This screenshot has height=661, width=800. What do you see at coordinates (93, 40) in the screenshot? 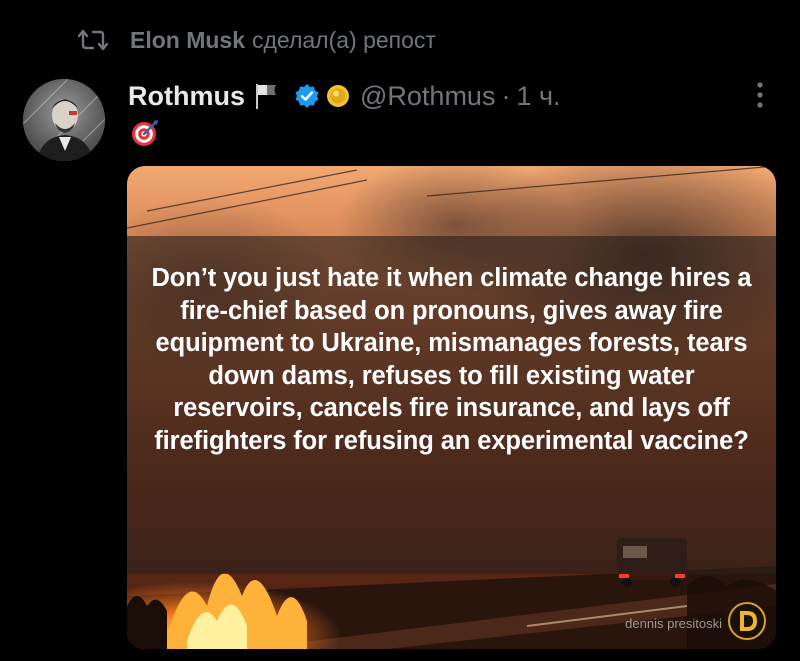
I see `repost-icon` at bounding box center [93, 40].